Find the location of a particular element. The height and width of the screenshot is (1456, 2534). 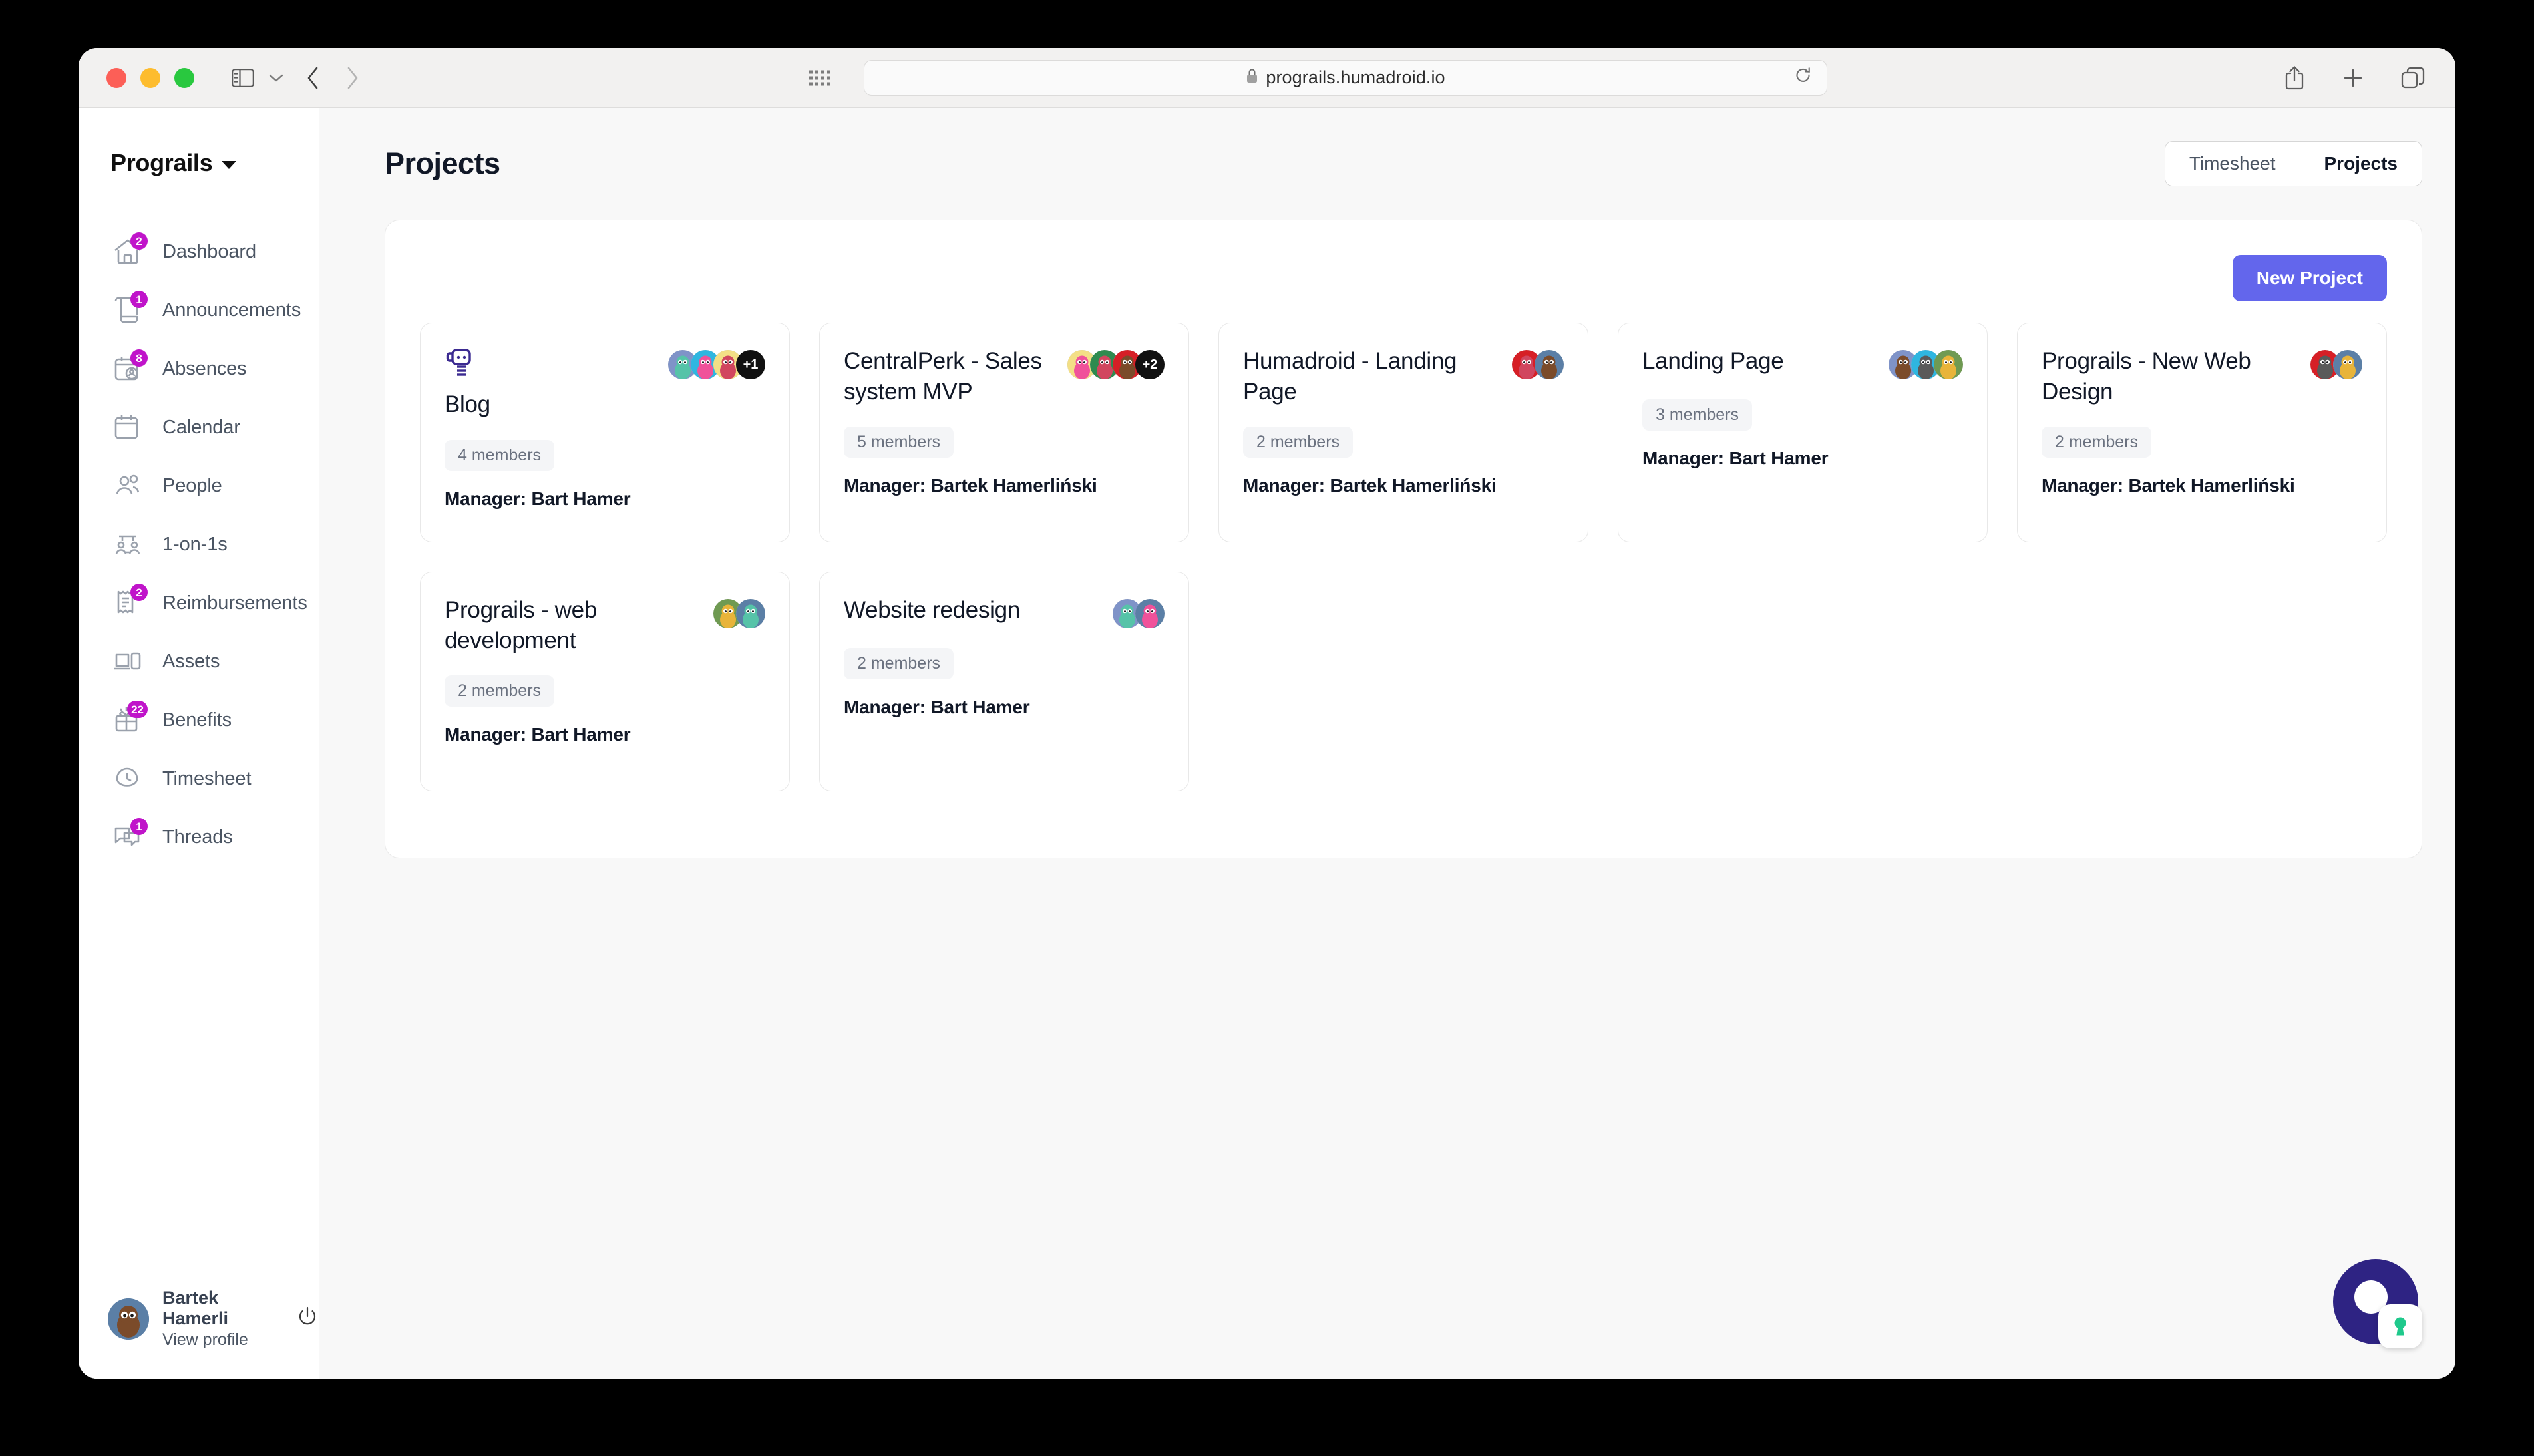

view-toggle: Timesheet Projects is located at coordinates (2293, 163).